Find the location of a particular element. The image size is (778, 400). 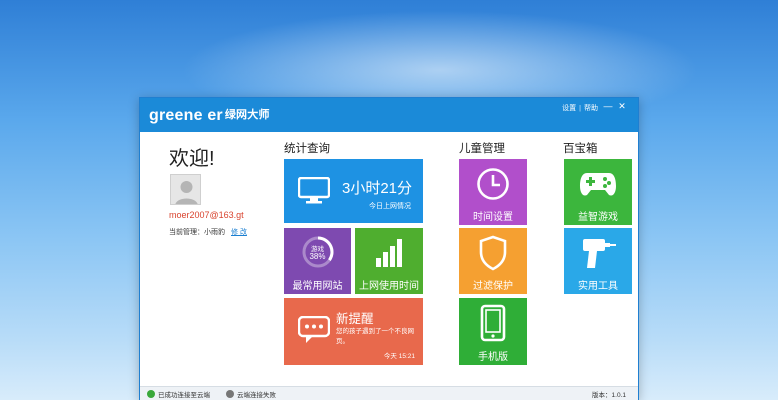

cloud-failed-status: 云端连接失败 is located at coordinates (251, 394).